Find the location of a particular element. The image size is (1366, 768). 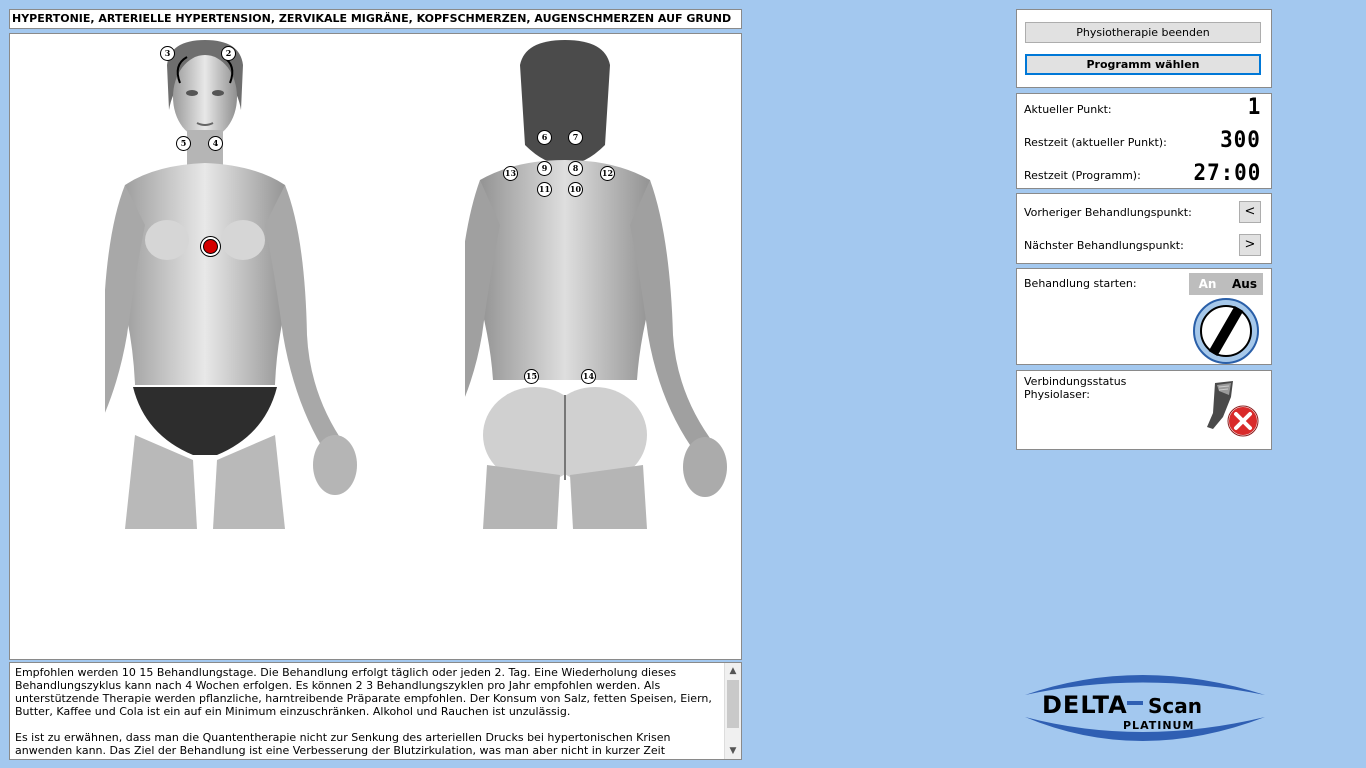

point-13: 13 is located at coordinates (510, 173).